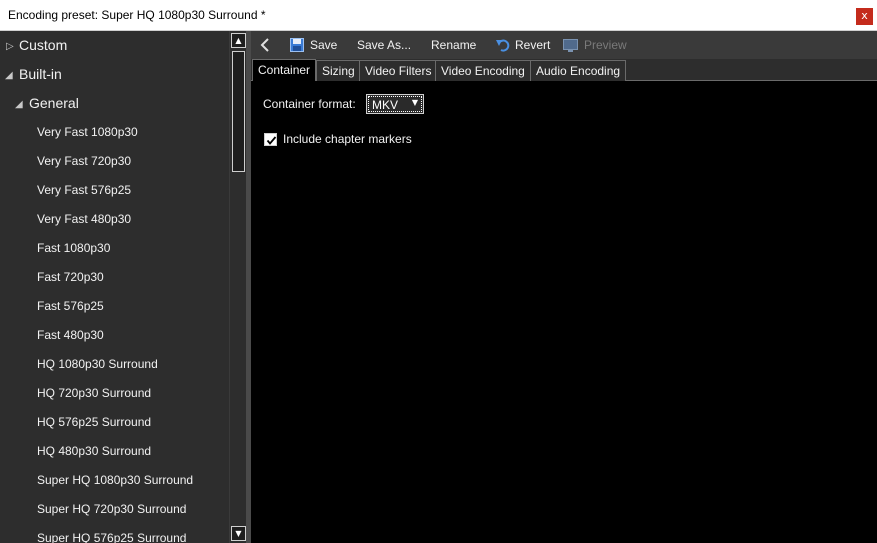  What do you see at coordinates (40, 74) in the screenshot?
I see `tree-node-builtin: Built-in` at bounding box center [40, 74].